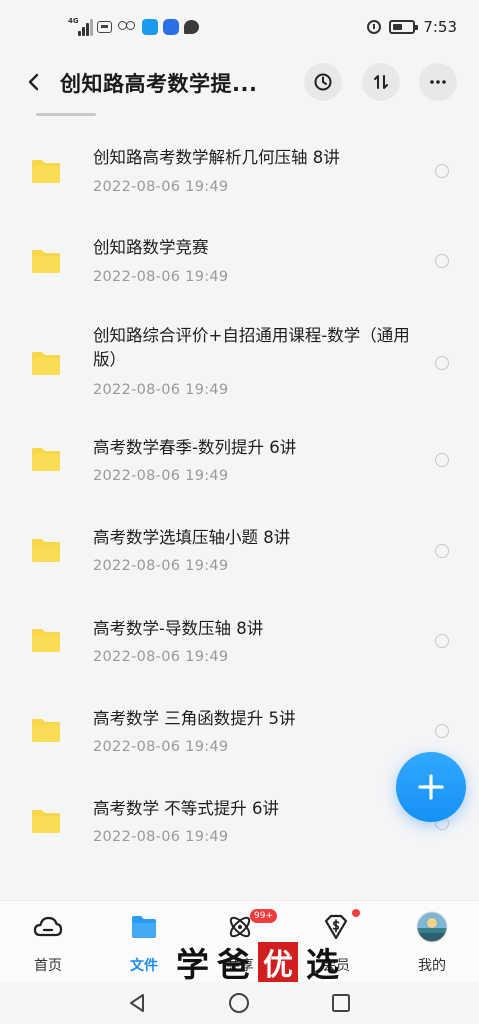 This screenshot has height=1024, width=479. I want to click on circle-home-icon, so click(239, 1003).